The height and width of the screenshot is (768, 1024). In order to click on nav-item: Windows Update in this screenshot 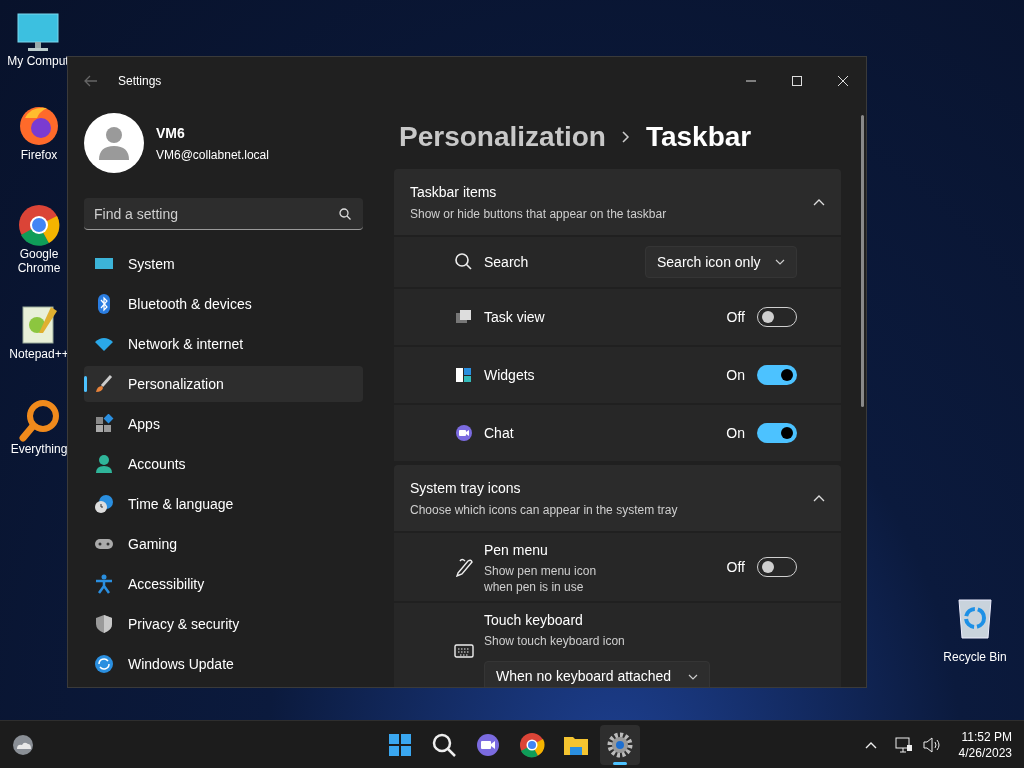, I will do `click(223, 664)`.